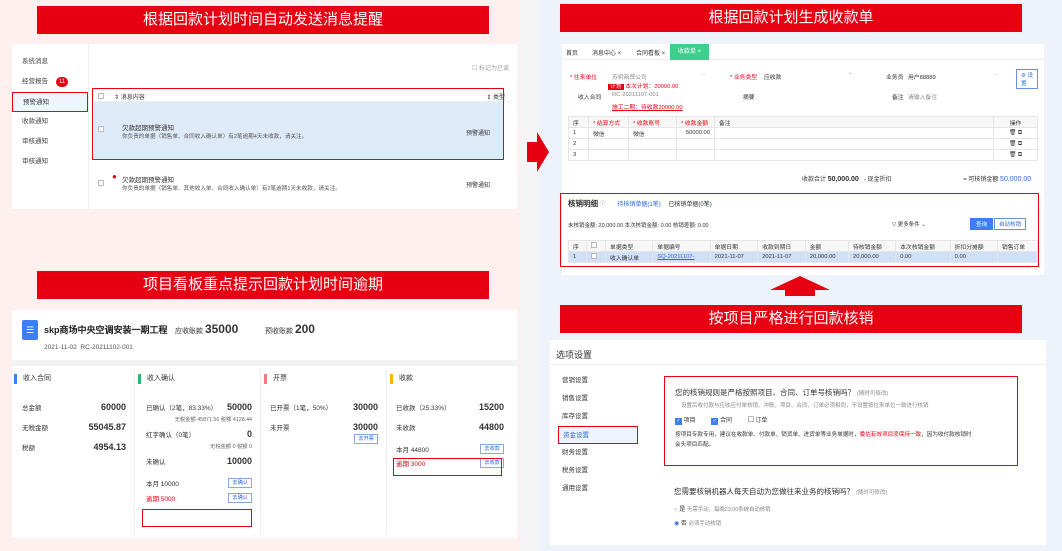 Image resolution: width=1062 pixels, height=551 pixels. What do you see at coordinates (606, 52) in the screenshot?
I see `tab-message-center: 消息中心 ×` at bounding box center [606, 52].